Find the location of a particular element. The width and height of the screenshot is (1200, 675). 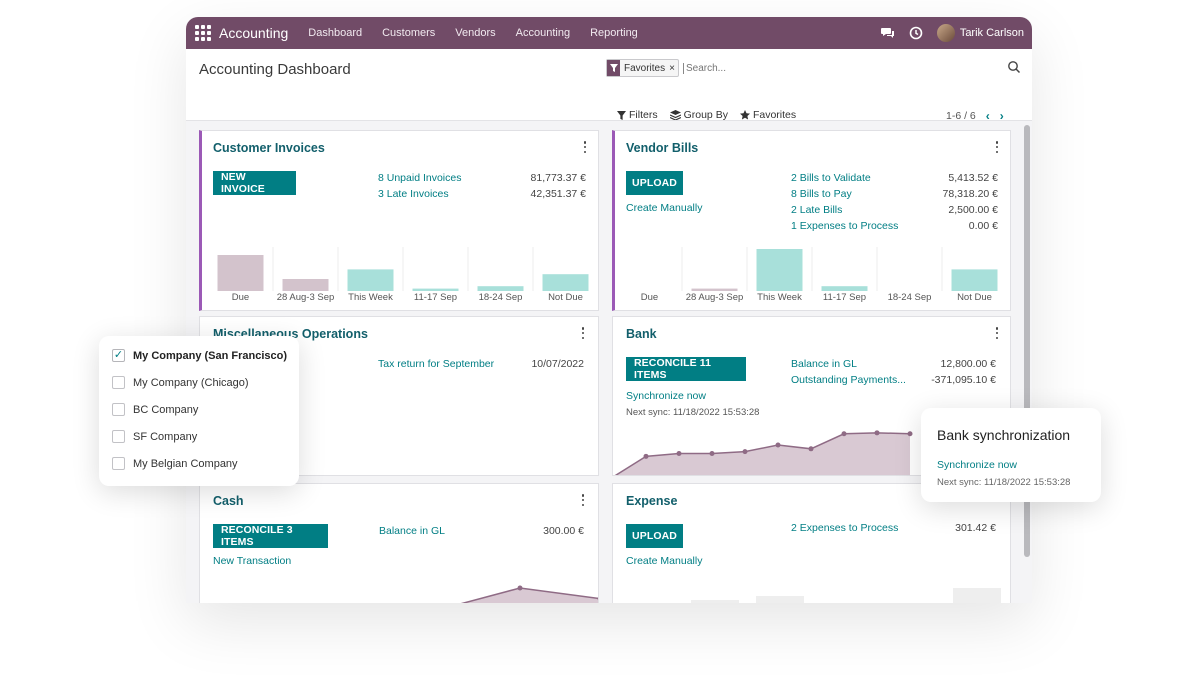

app-brand: Accounting is located at coordinates (253, 33).